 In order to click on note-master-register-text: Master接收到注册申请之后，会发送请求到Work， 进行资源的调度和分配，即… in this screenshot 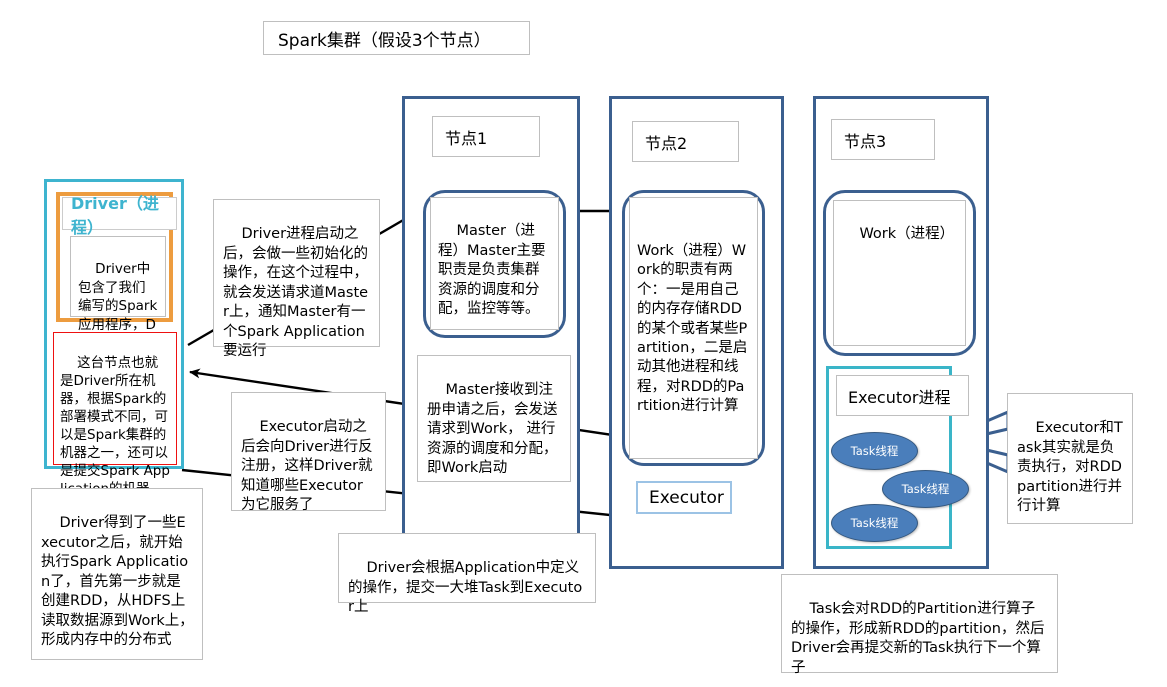, I will do `click(492, 429)`.